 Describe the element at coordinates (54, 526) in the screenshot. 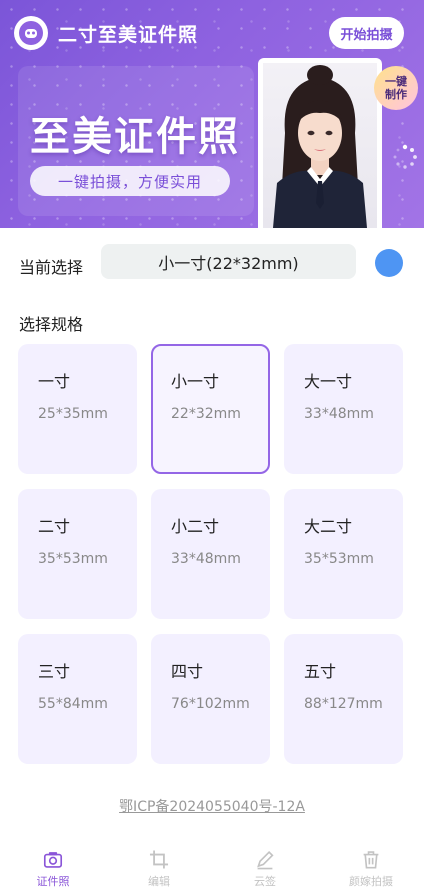

I see `spec-name: 二寸` at that location.